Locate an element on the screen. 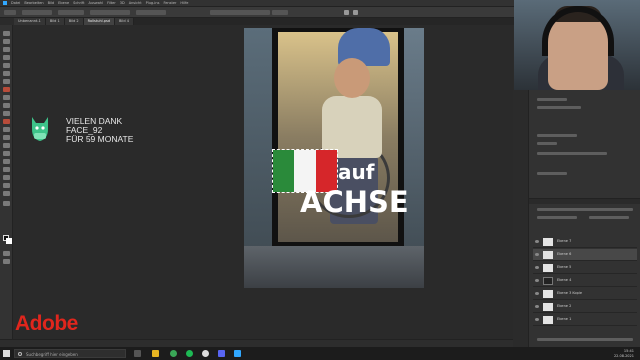  layers-panel-header is located at coordinates (584, 201).